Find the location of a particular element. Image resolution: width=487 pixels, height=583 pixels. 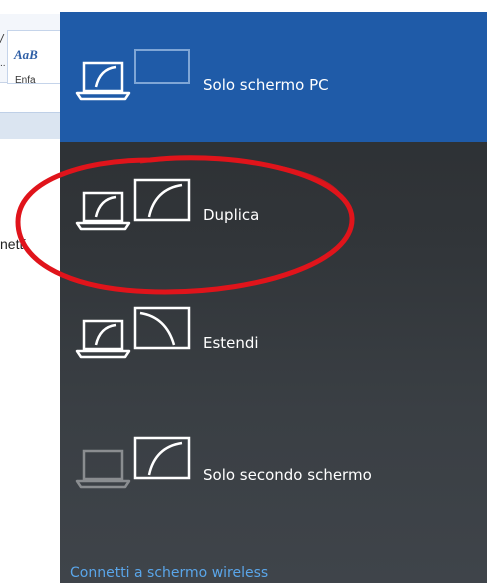

connect-wireless-display-link: Connetti a schermo wireless is located at coordinates (169, 573).